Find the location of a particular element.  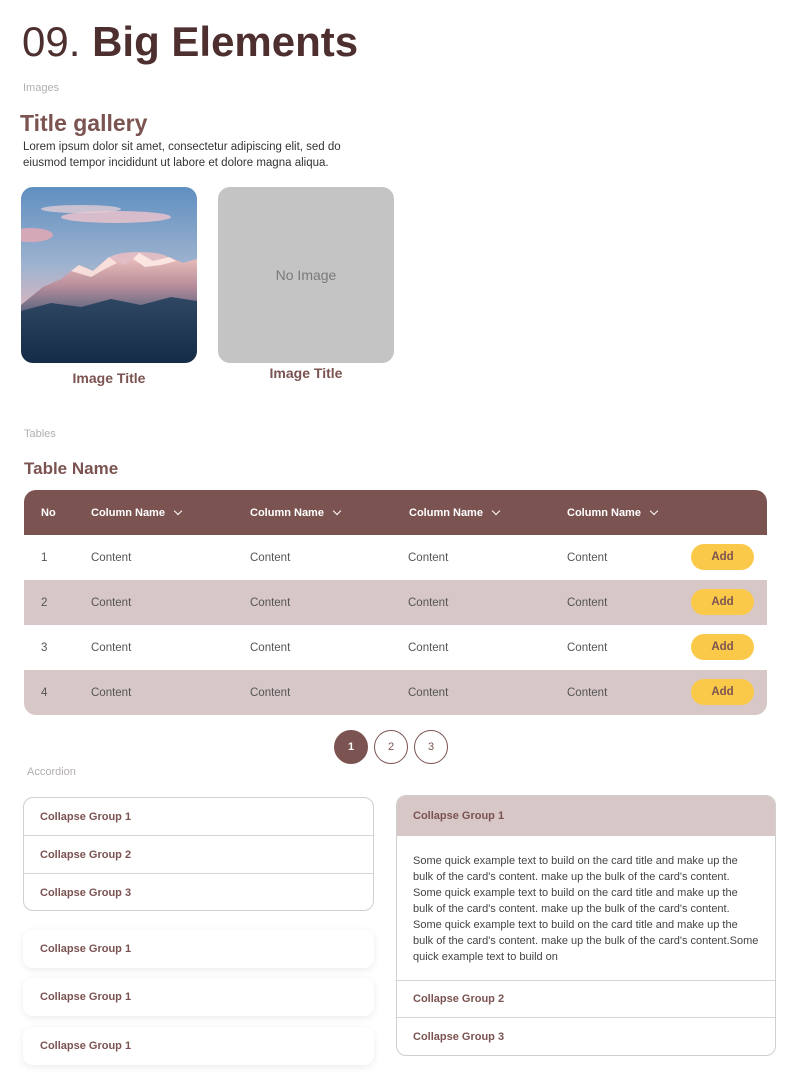

gallery-image-mountain is located at coordinates (109, 275).